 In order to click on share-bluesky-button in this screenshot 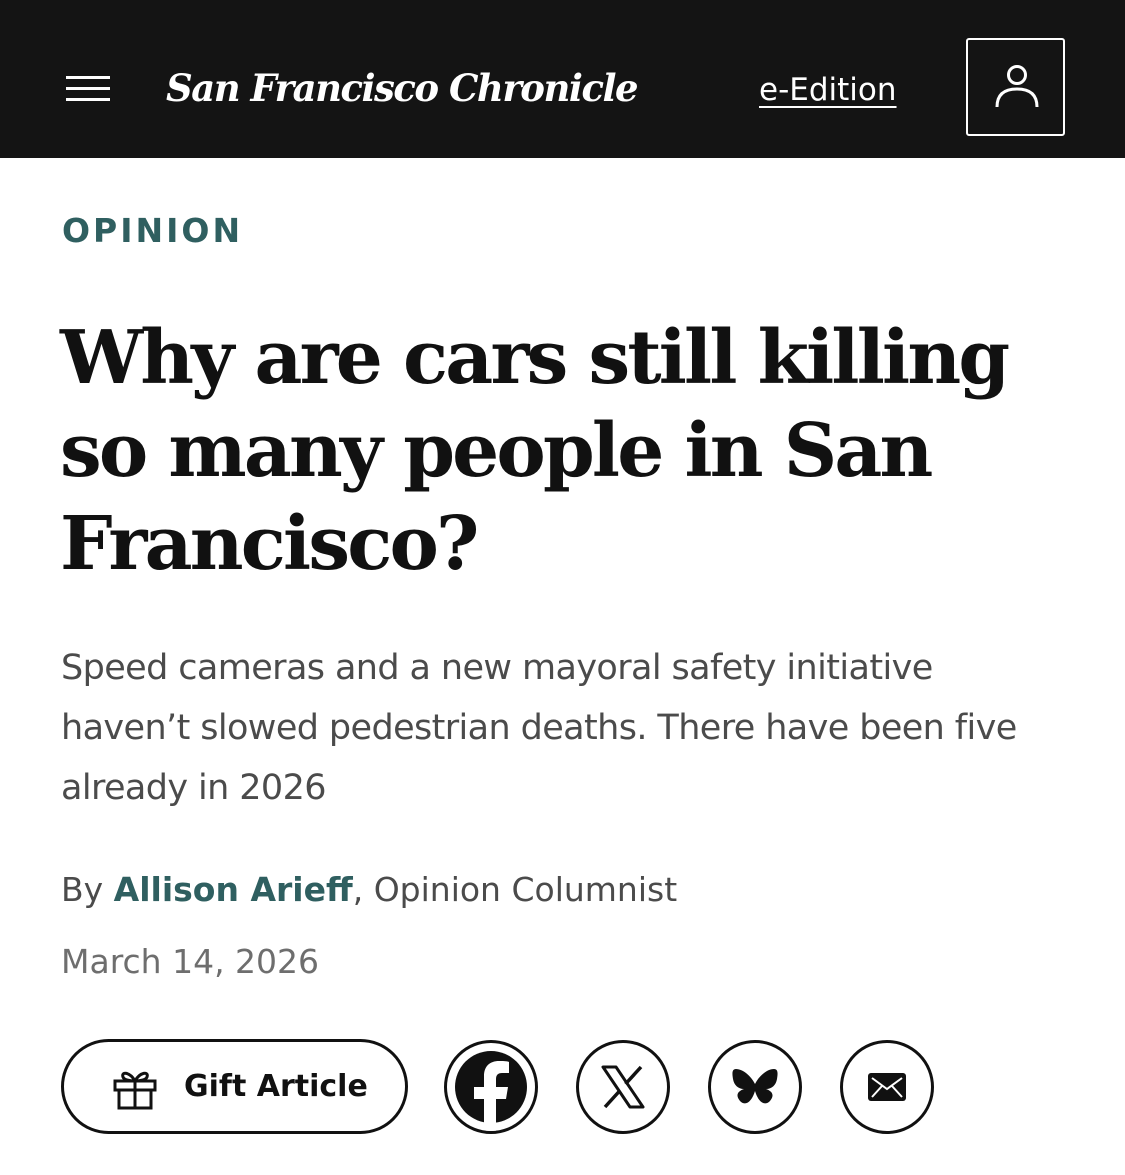, I will do `click(755, 1087)`.